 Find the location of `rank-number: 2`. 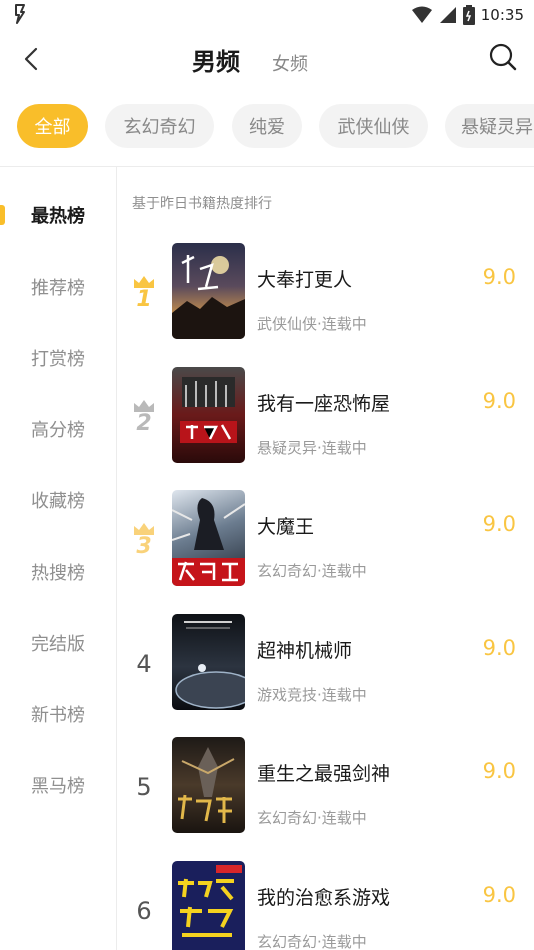

rank-number: 2 is located at coordinates (144, 423).